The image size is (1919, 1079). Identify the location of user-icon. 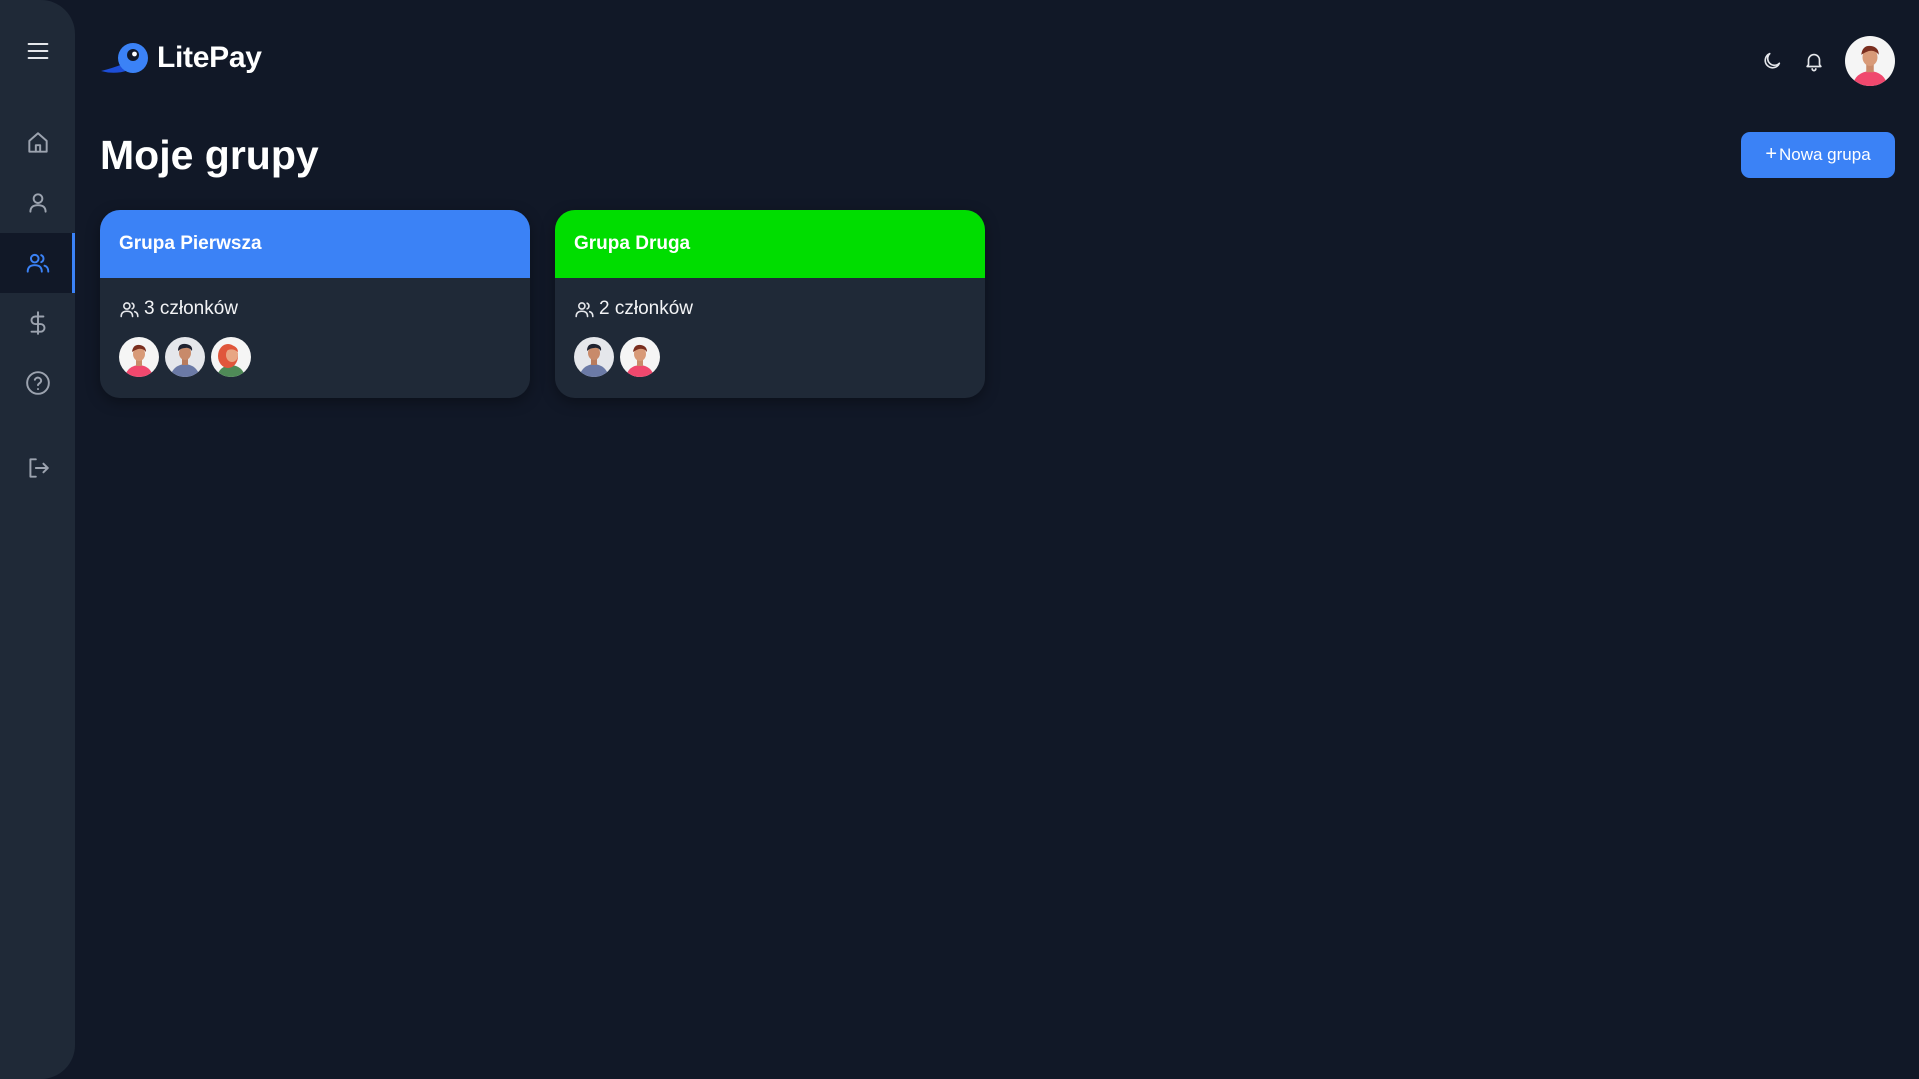
(37, 203).